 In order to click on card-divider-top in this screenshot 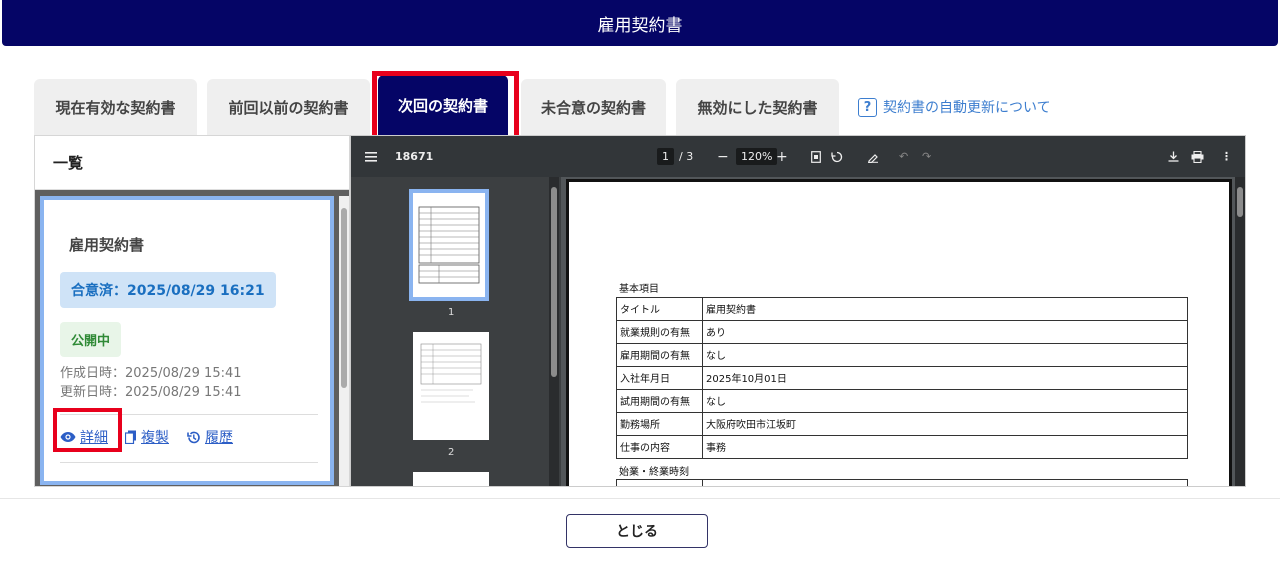, I will do `click(189, 414)`.